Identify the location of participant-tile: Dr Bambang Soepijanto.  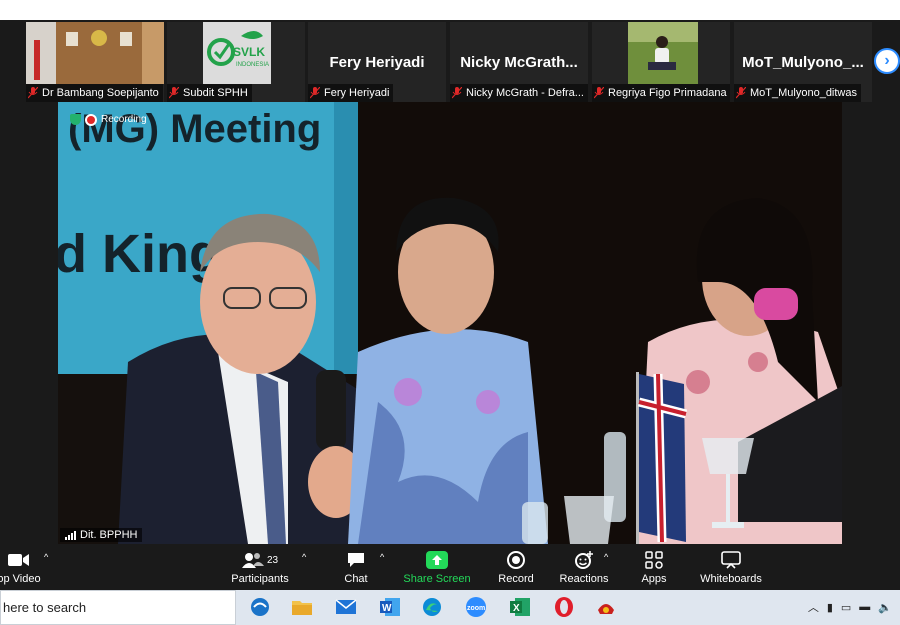
(95, 62).